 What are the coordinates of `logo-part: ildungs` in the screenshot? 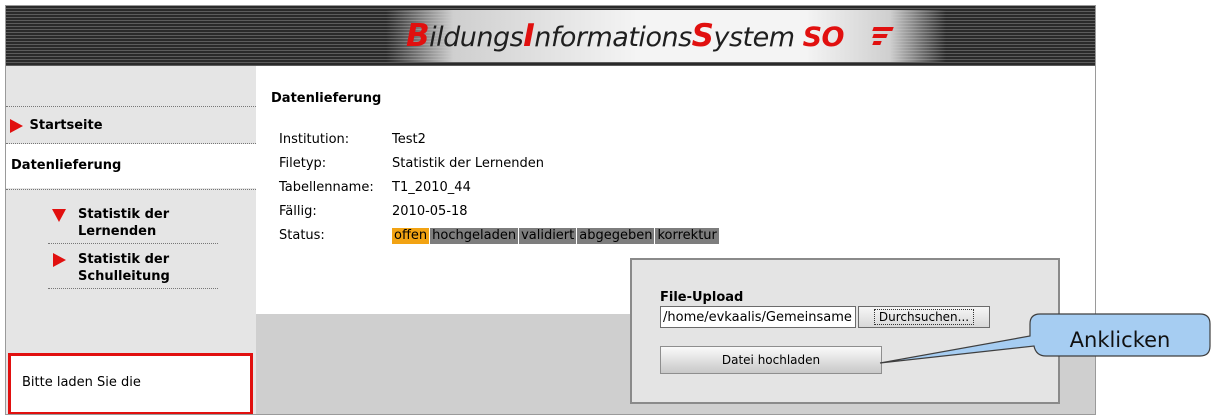 It's located at (476, 37).